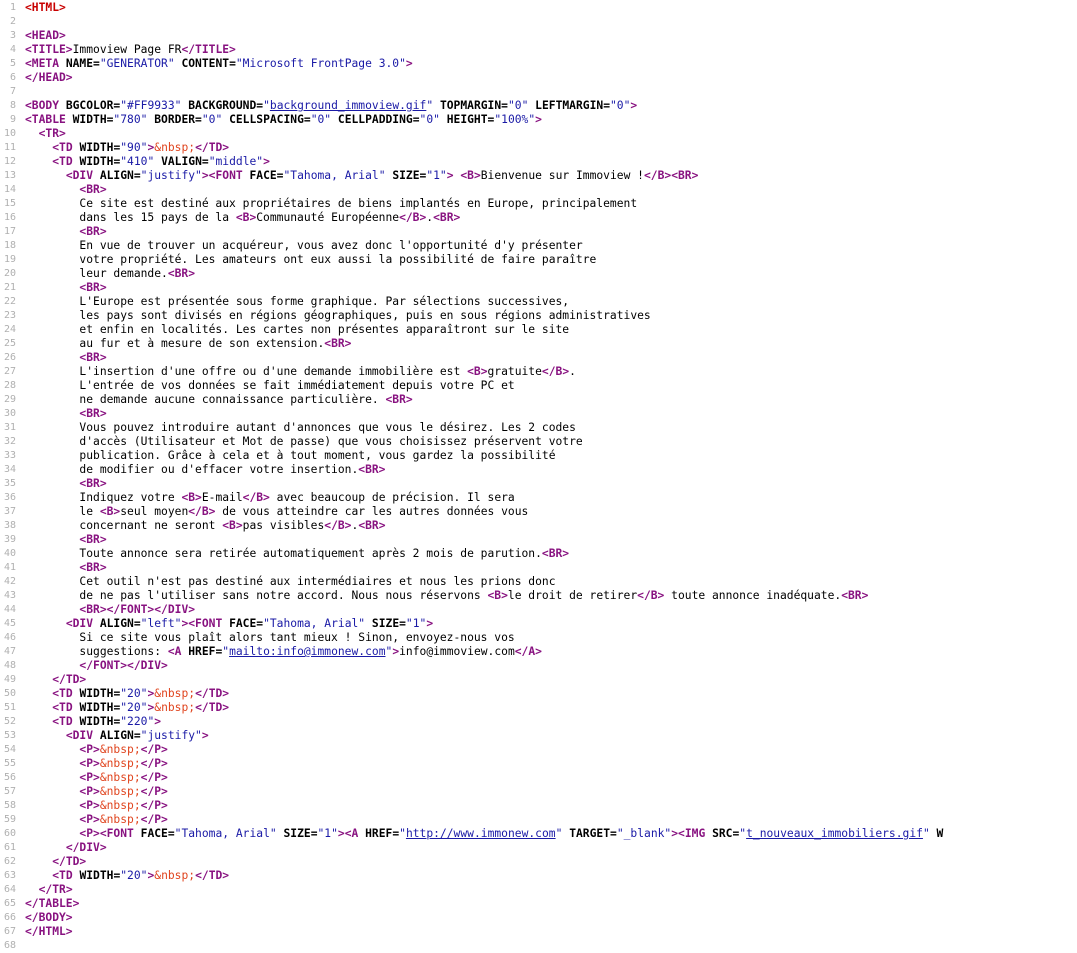  I want to click on line-number: 25, so click(9, 343).